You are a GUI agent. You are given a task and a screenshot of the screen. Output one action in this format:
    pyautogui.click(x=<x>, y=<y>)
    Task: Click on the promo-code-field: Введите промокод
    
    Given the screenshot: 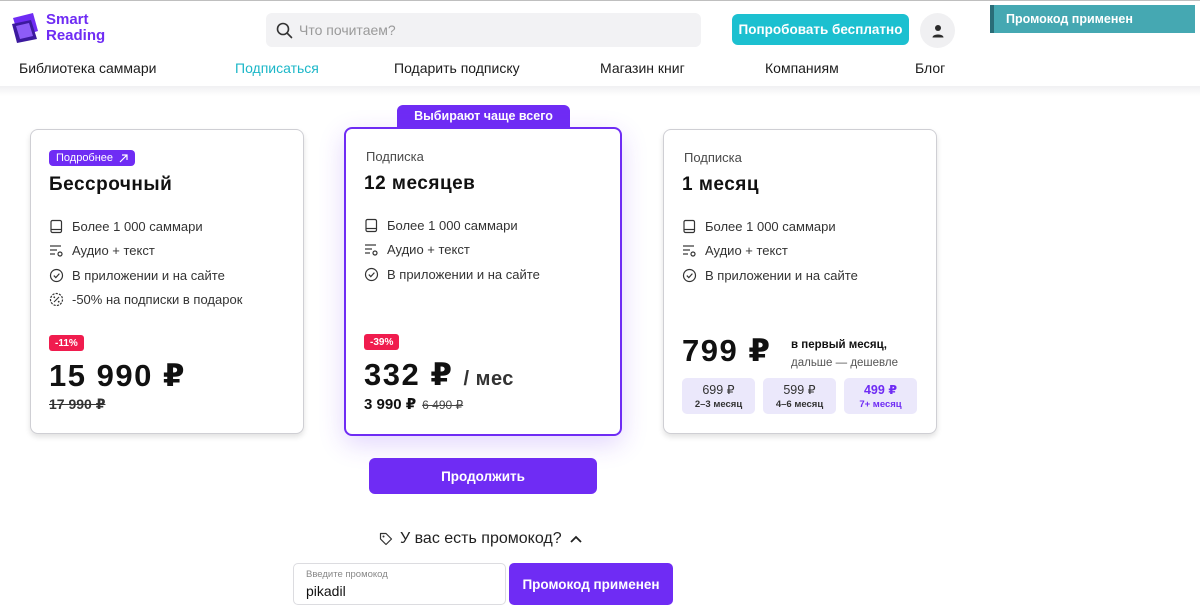 What is the action you would take?
    pyautogui.click(x=399, y=584)
    